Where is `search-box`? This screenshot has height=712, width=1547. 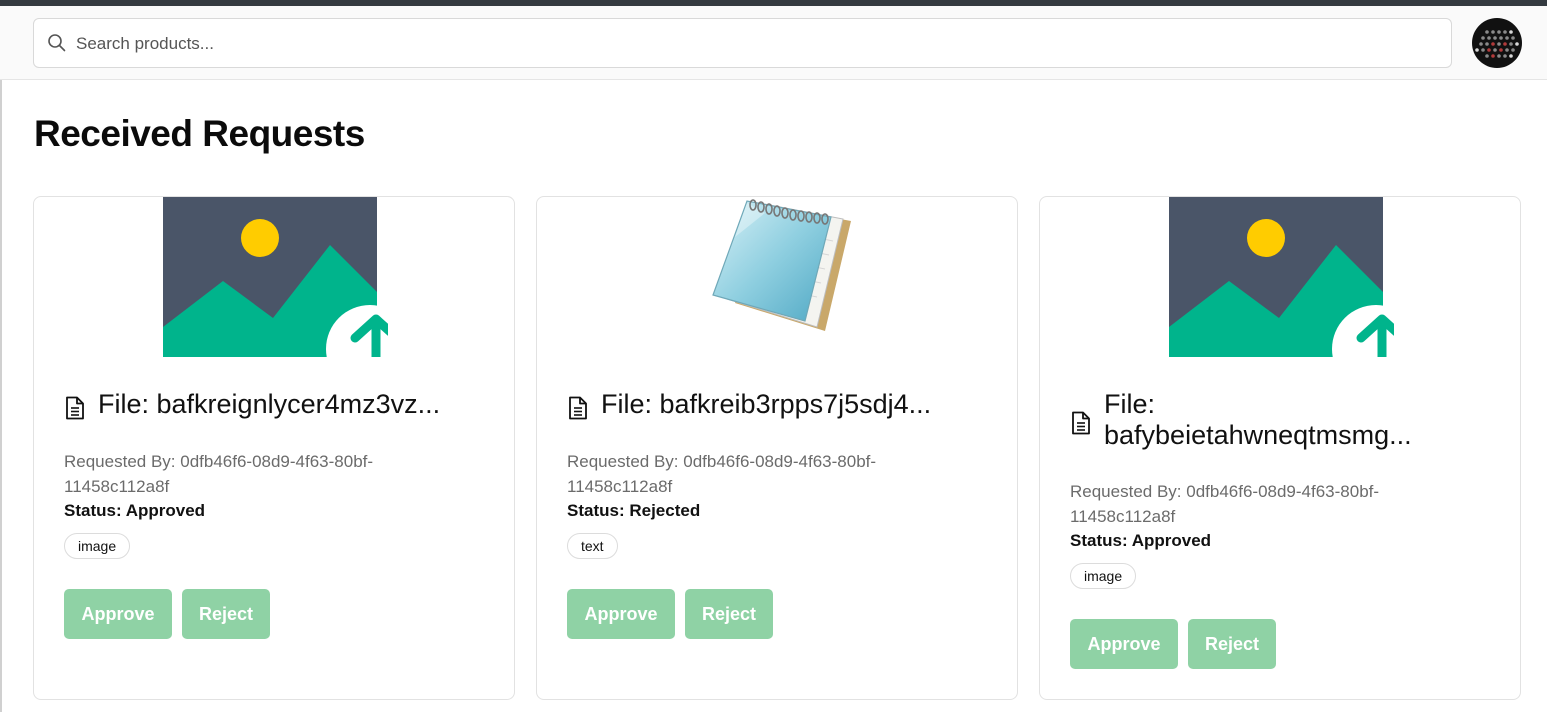
search-box is located at coordinates (742, 43).